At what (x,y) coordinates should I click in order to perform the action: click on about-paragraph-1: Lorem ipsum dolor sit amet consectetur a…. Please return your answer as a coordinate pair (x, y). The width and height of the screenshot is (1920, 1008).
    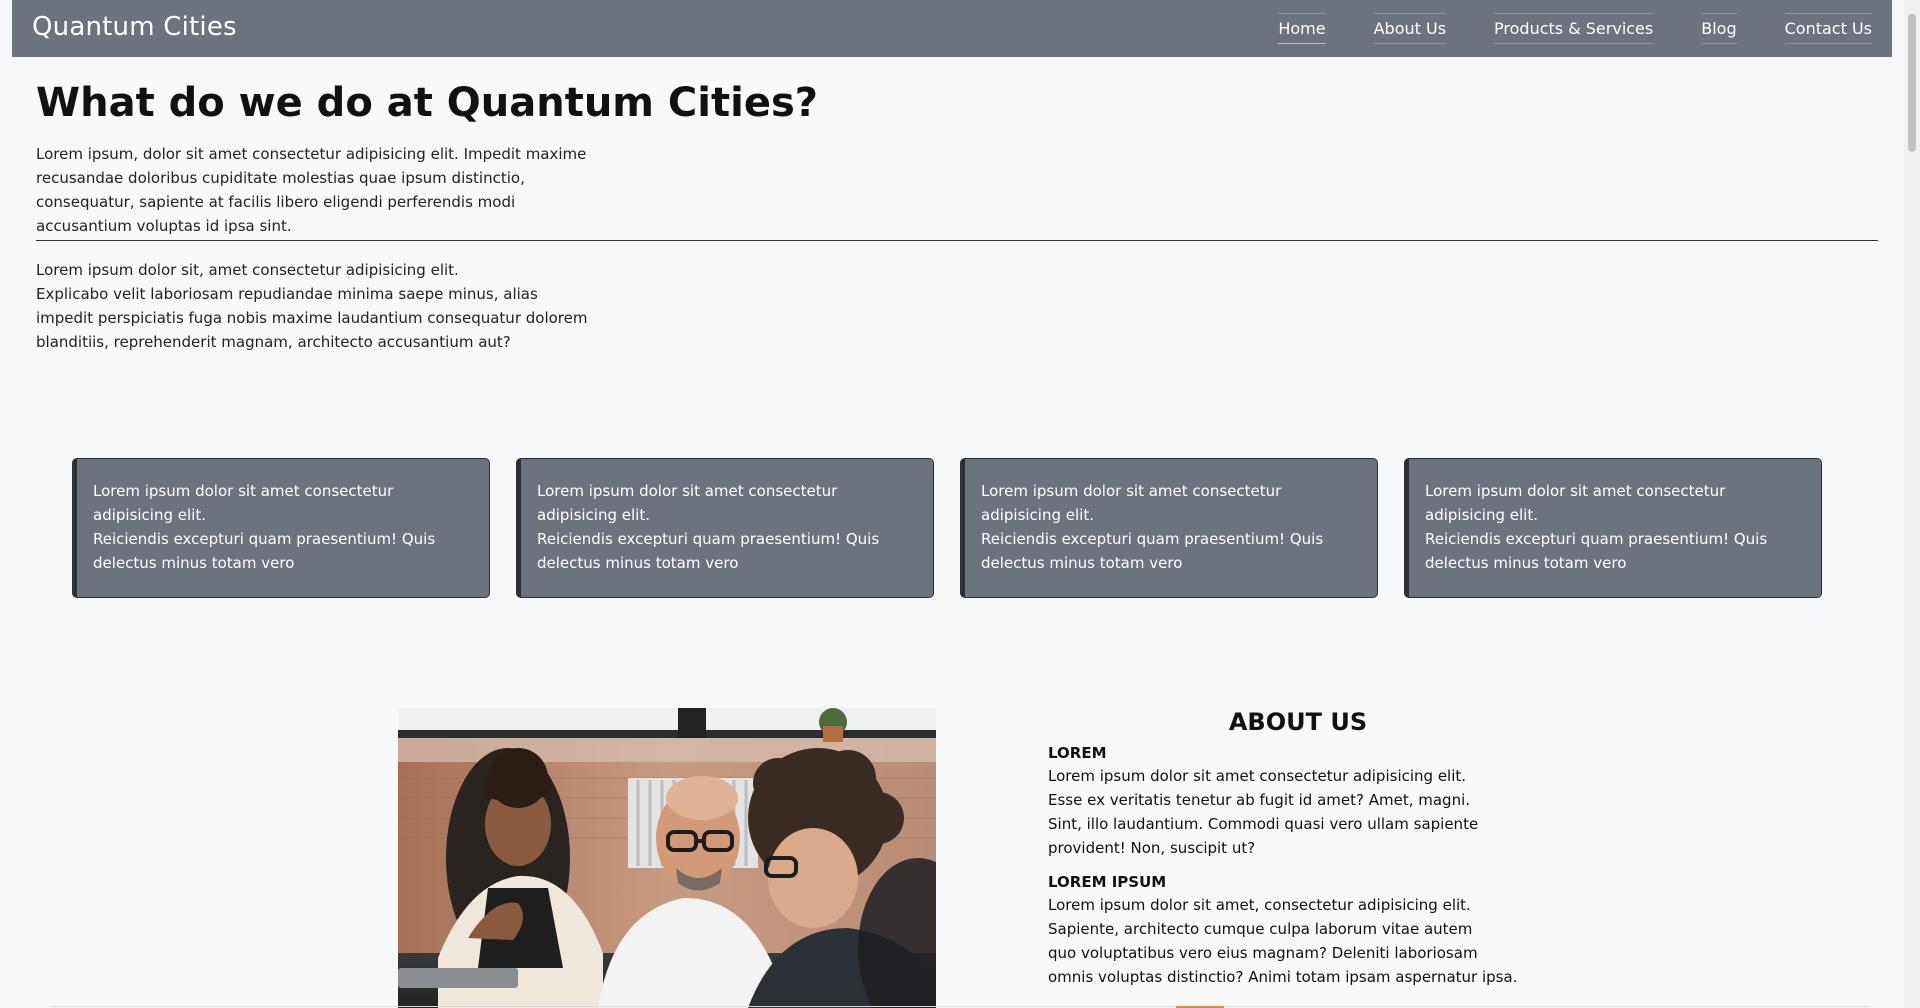
    Looking at the image, I should click on (1298, 812).